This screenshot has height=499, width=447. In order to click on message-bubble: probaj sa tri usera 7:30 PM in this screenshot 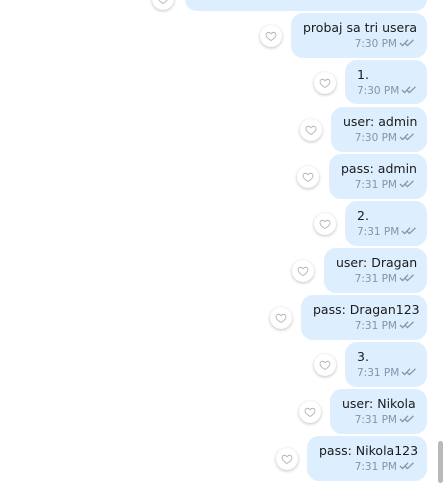, I will do `click(359, 35)`.